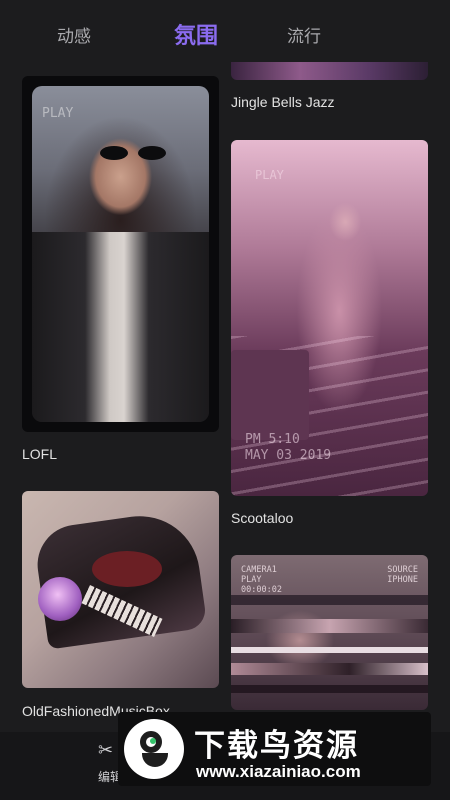  Describe the element at coordinates (304, 34) in the screenshot. I see `tab-popular: 流行` at that location.